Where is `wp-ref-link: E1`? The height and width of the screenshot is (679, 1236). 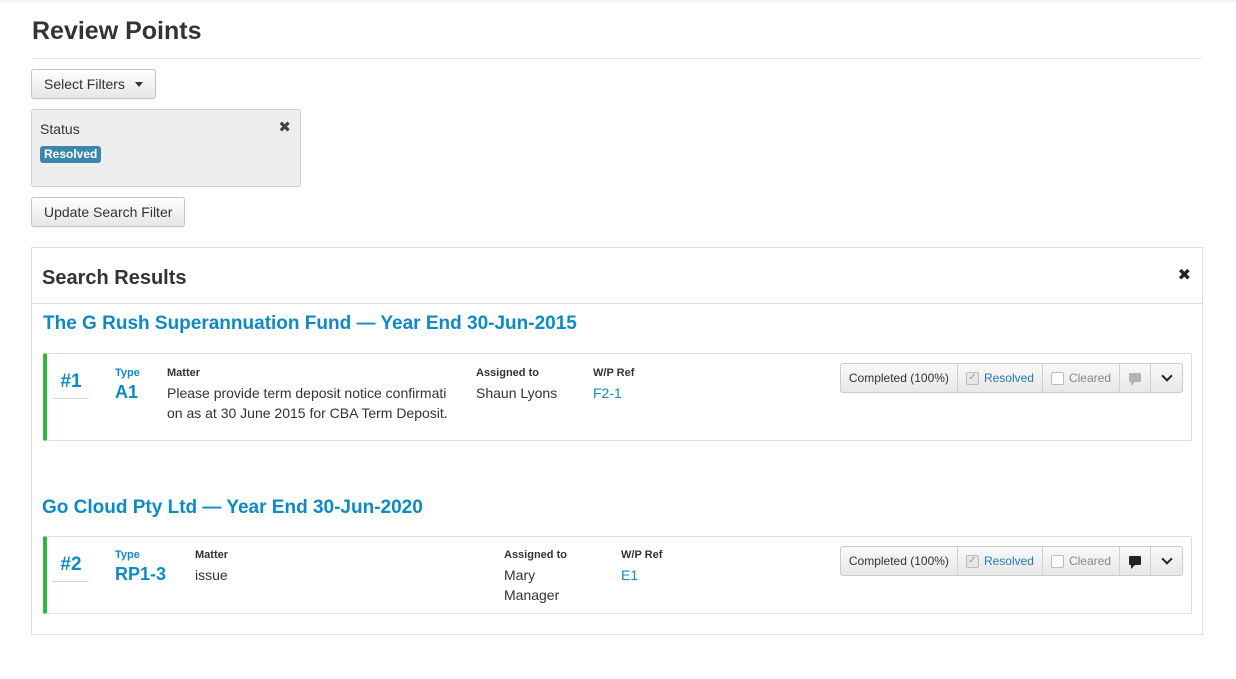
wp-ref-link: E1 is located at coordinates (629, 575).